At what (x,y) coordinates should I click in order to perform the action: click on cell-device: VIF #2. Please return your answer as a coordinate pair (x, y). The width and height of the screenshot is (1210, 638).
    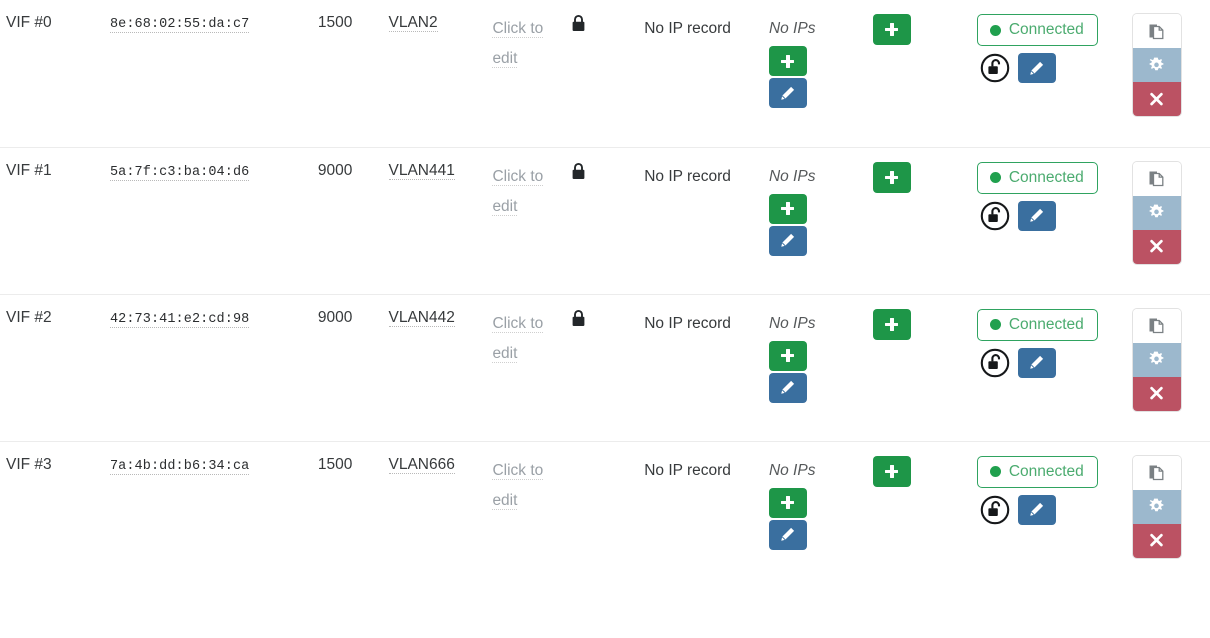
    Looking at the image, I should click on (52, 368).